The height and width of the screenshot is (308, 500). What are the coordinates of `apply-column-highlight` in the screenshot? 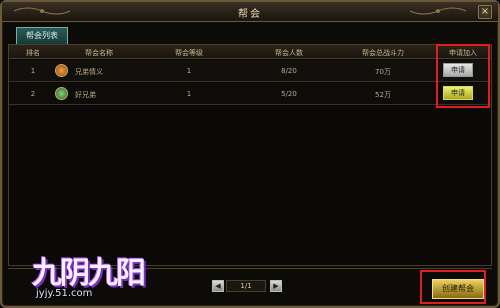 It's located at (463, 76).